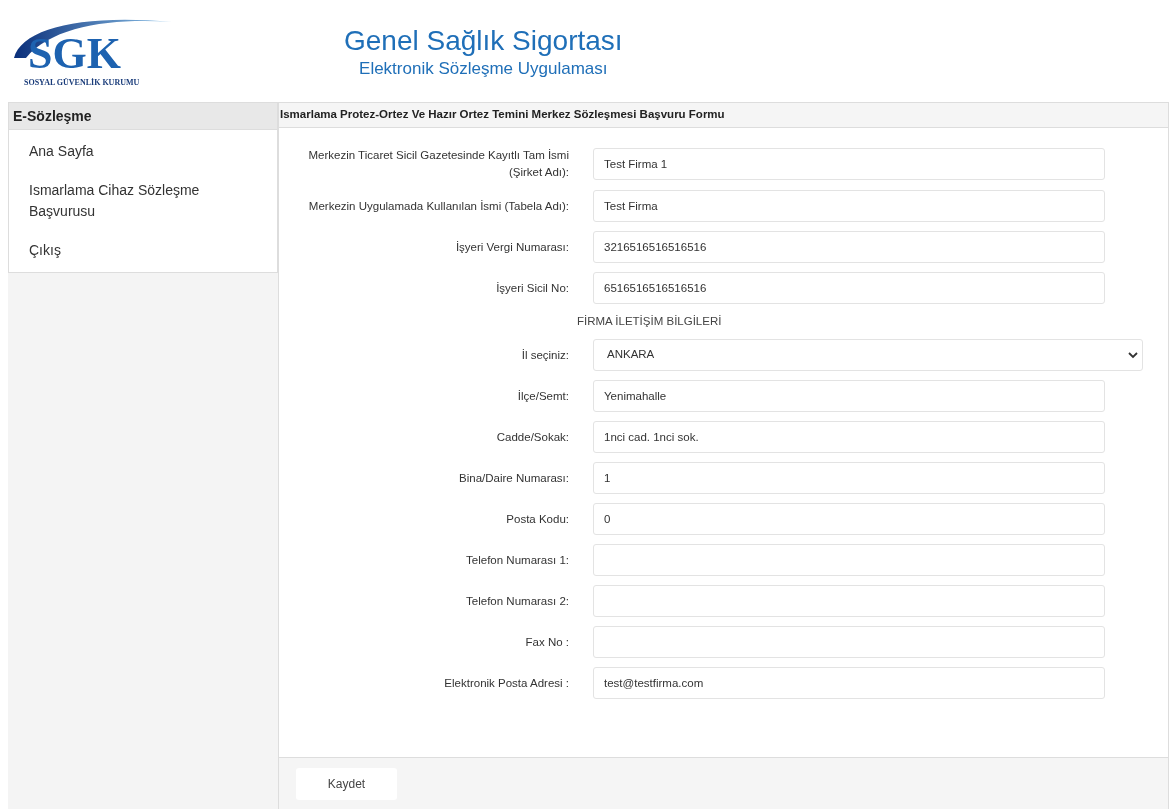 The width and height of the screenshot is (1170, 809). I want to click on input-field: 3216516516516516, so click(849, 247).